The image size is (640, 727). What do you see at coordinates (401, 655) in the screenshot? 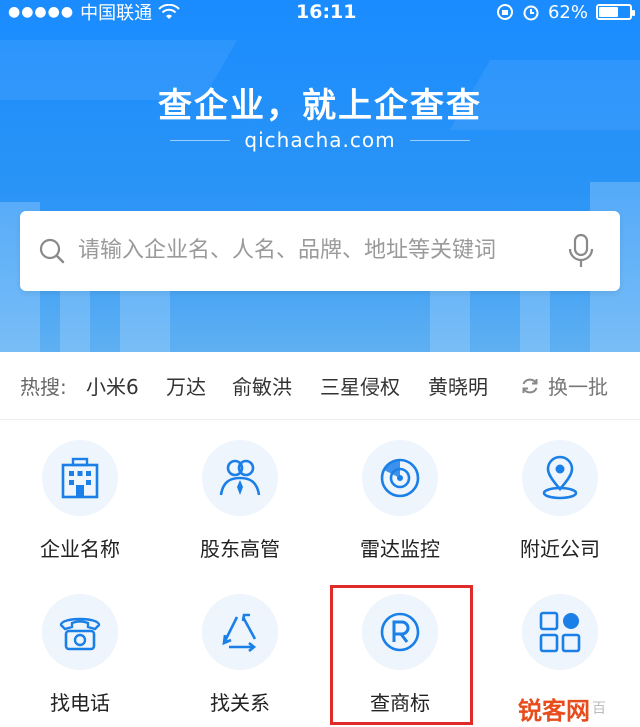
I see `highlight-box` at bounding box center [401, 655].